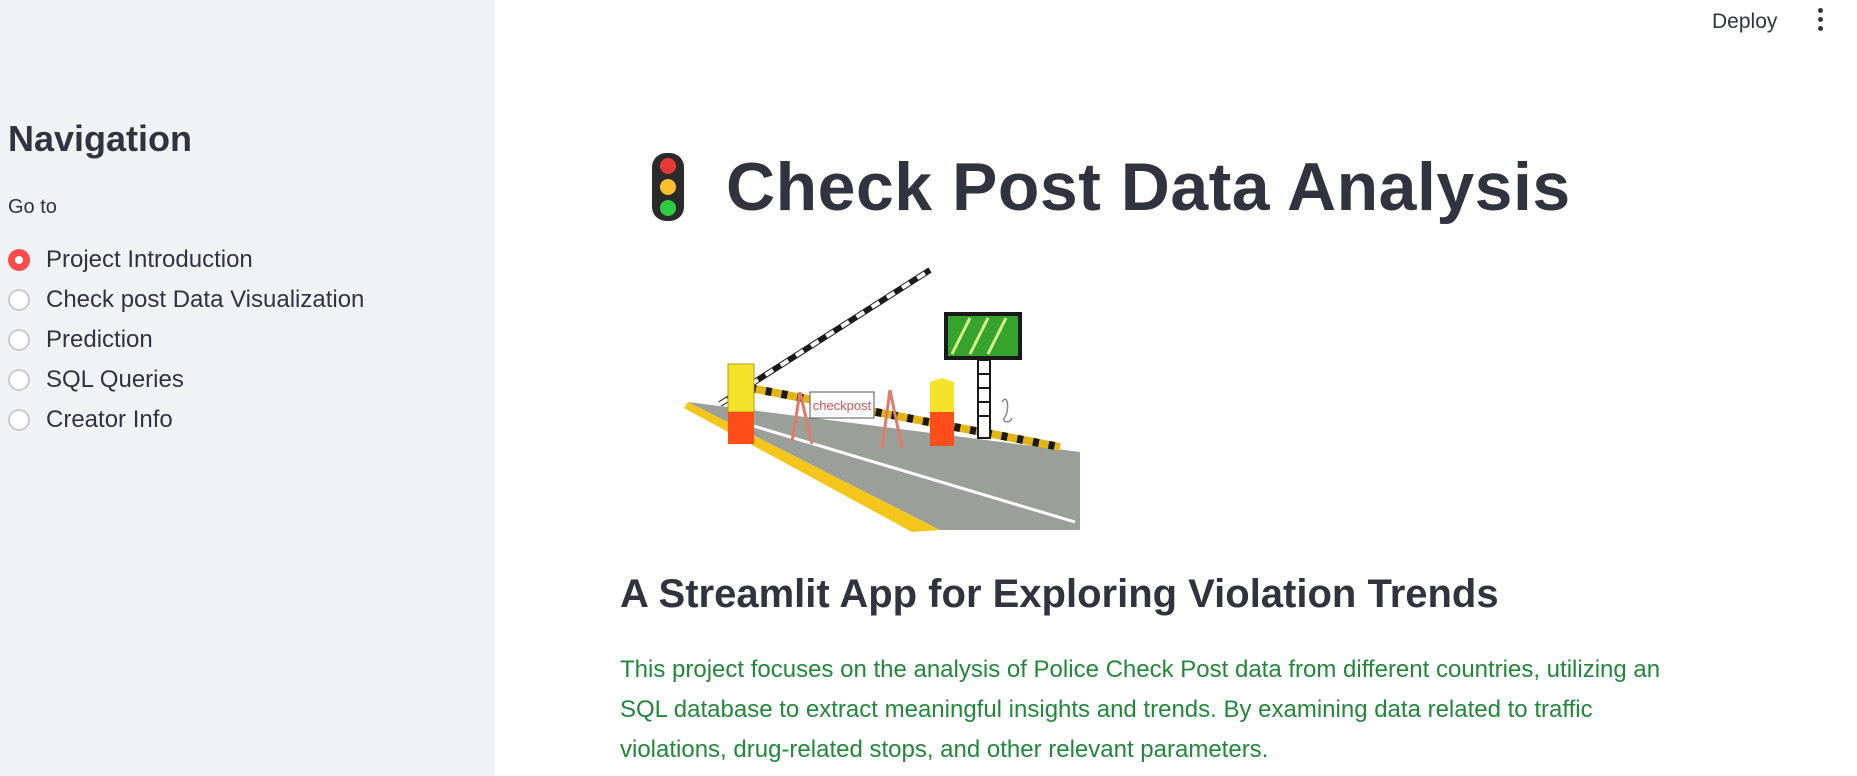 Image resolution: width=1857 pixels, height=776 pixels. Describe the element at coordinates (1744, 22) in the screenshot. I see `deploy-button: Deploy` at that location.